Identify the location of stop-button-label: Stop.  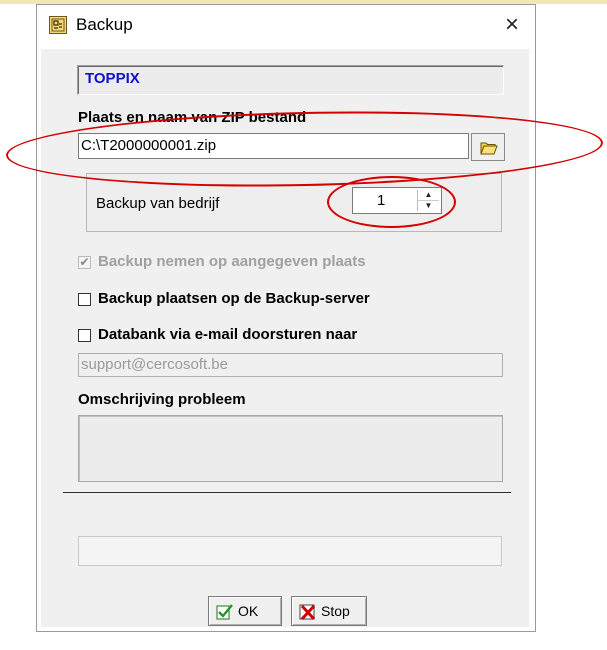
(335, 611).